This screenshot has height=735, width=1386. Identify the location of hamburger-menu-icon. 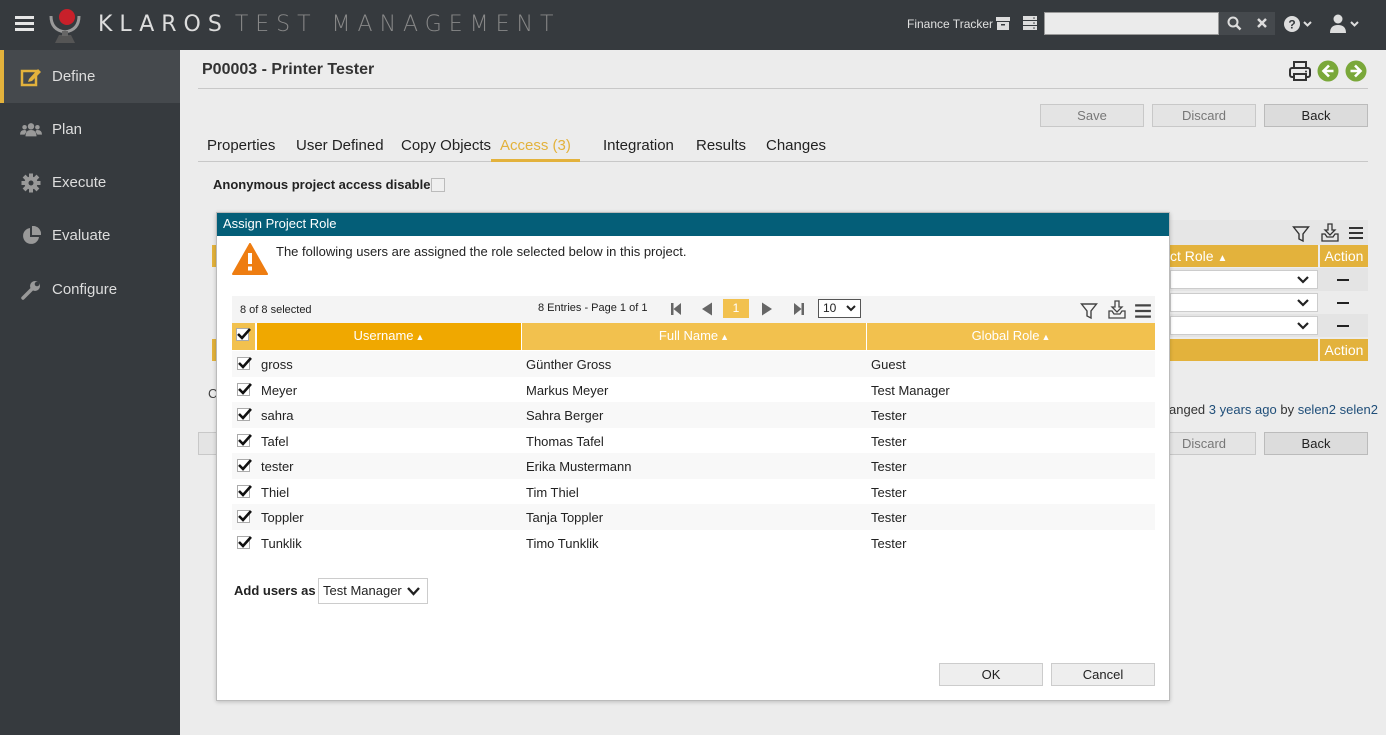
(24, 24).